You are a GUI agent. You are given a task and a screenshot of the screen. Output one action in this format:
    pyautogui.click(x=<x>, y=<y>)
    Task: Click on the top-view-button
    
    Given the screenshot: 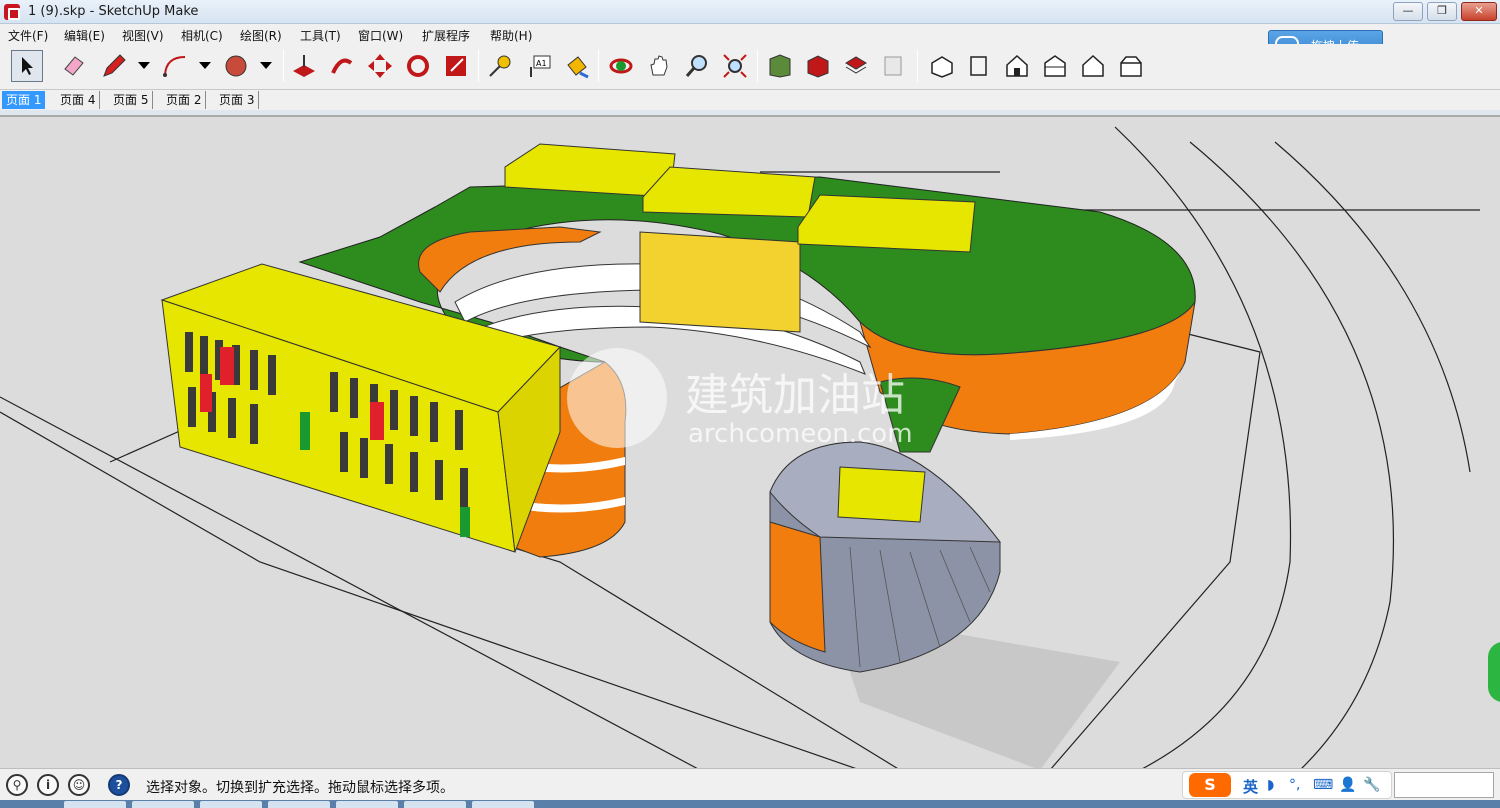 What is the action you would take?
    pyautogui.click(x=979, y=66)
    